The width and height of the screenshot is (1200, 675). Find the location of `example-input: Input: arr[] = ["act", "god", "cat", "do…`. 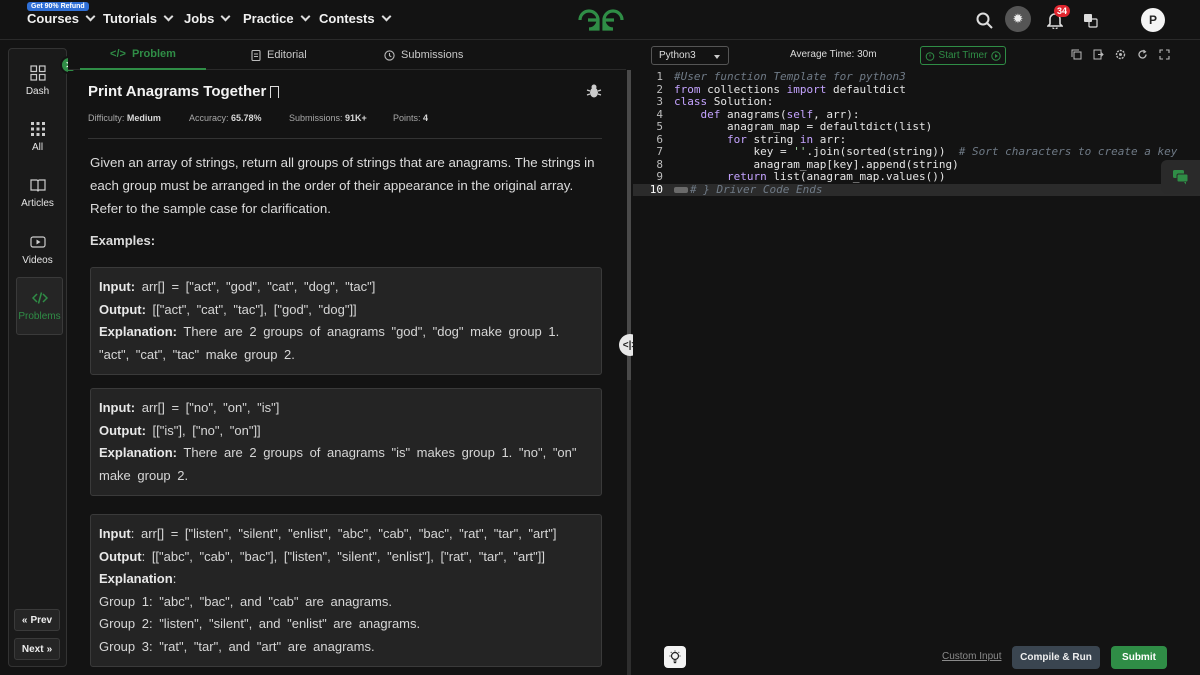

example-input: Input: arr[] = ["act", "god", "cat", "do… is located at coordinates (237, 286).